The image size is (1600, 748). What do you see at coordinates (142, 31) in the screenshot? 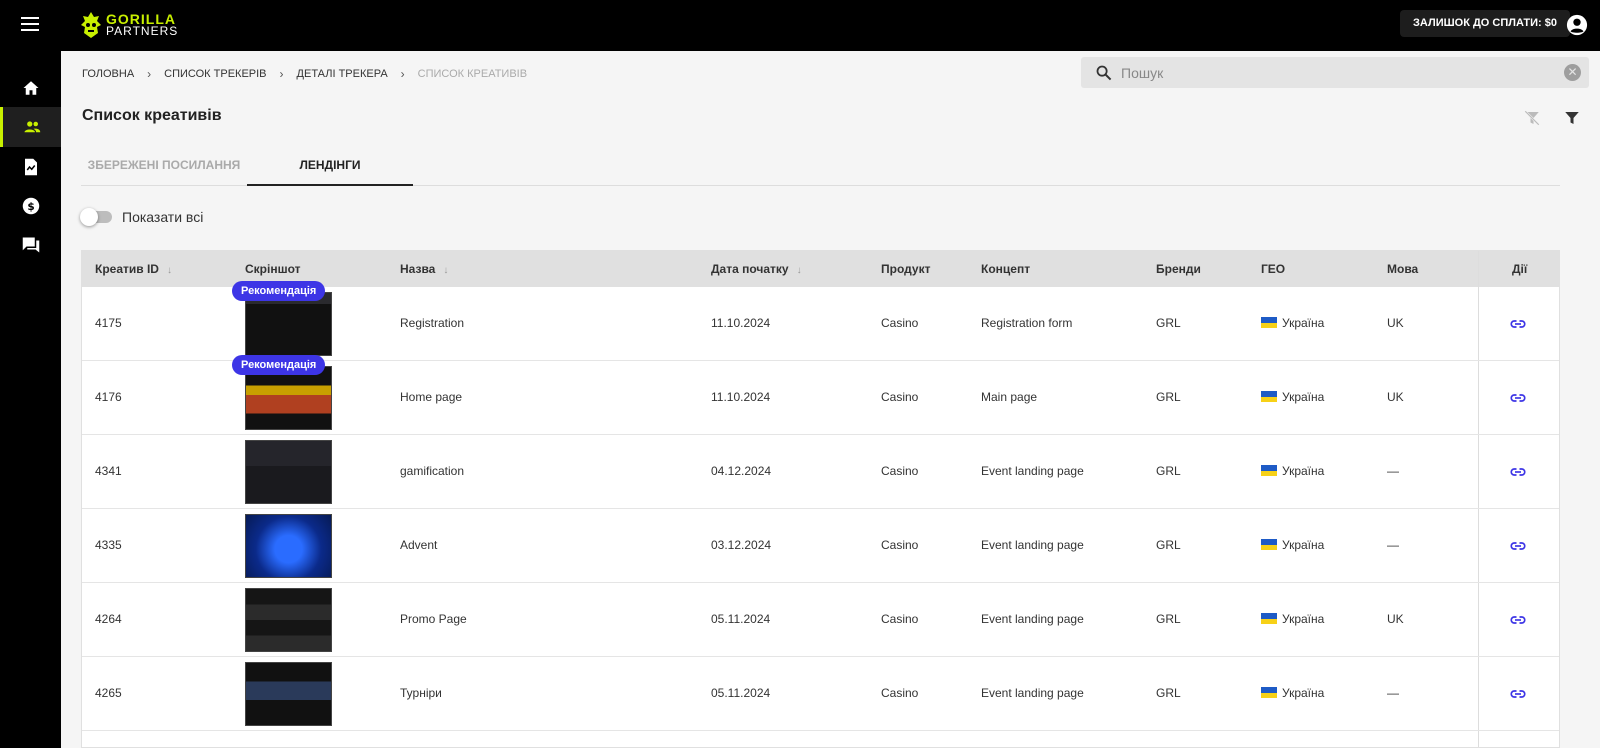
I see `logo-line2: PARTNERS` at bounding box center [142, 31].